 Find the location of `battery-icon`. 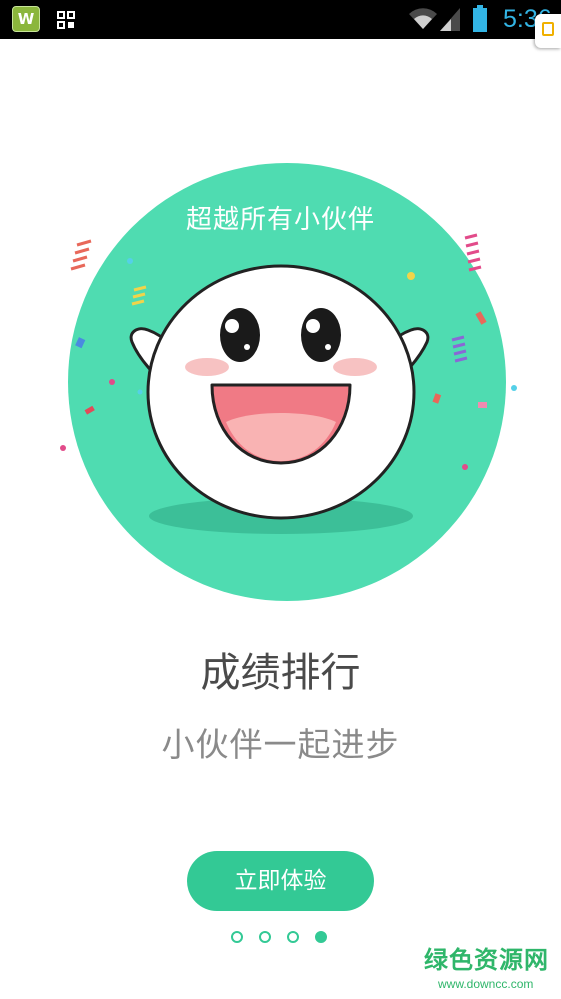

battery-icon is located at coordinates (480, 18).